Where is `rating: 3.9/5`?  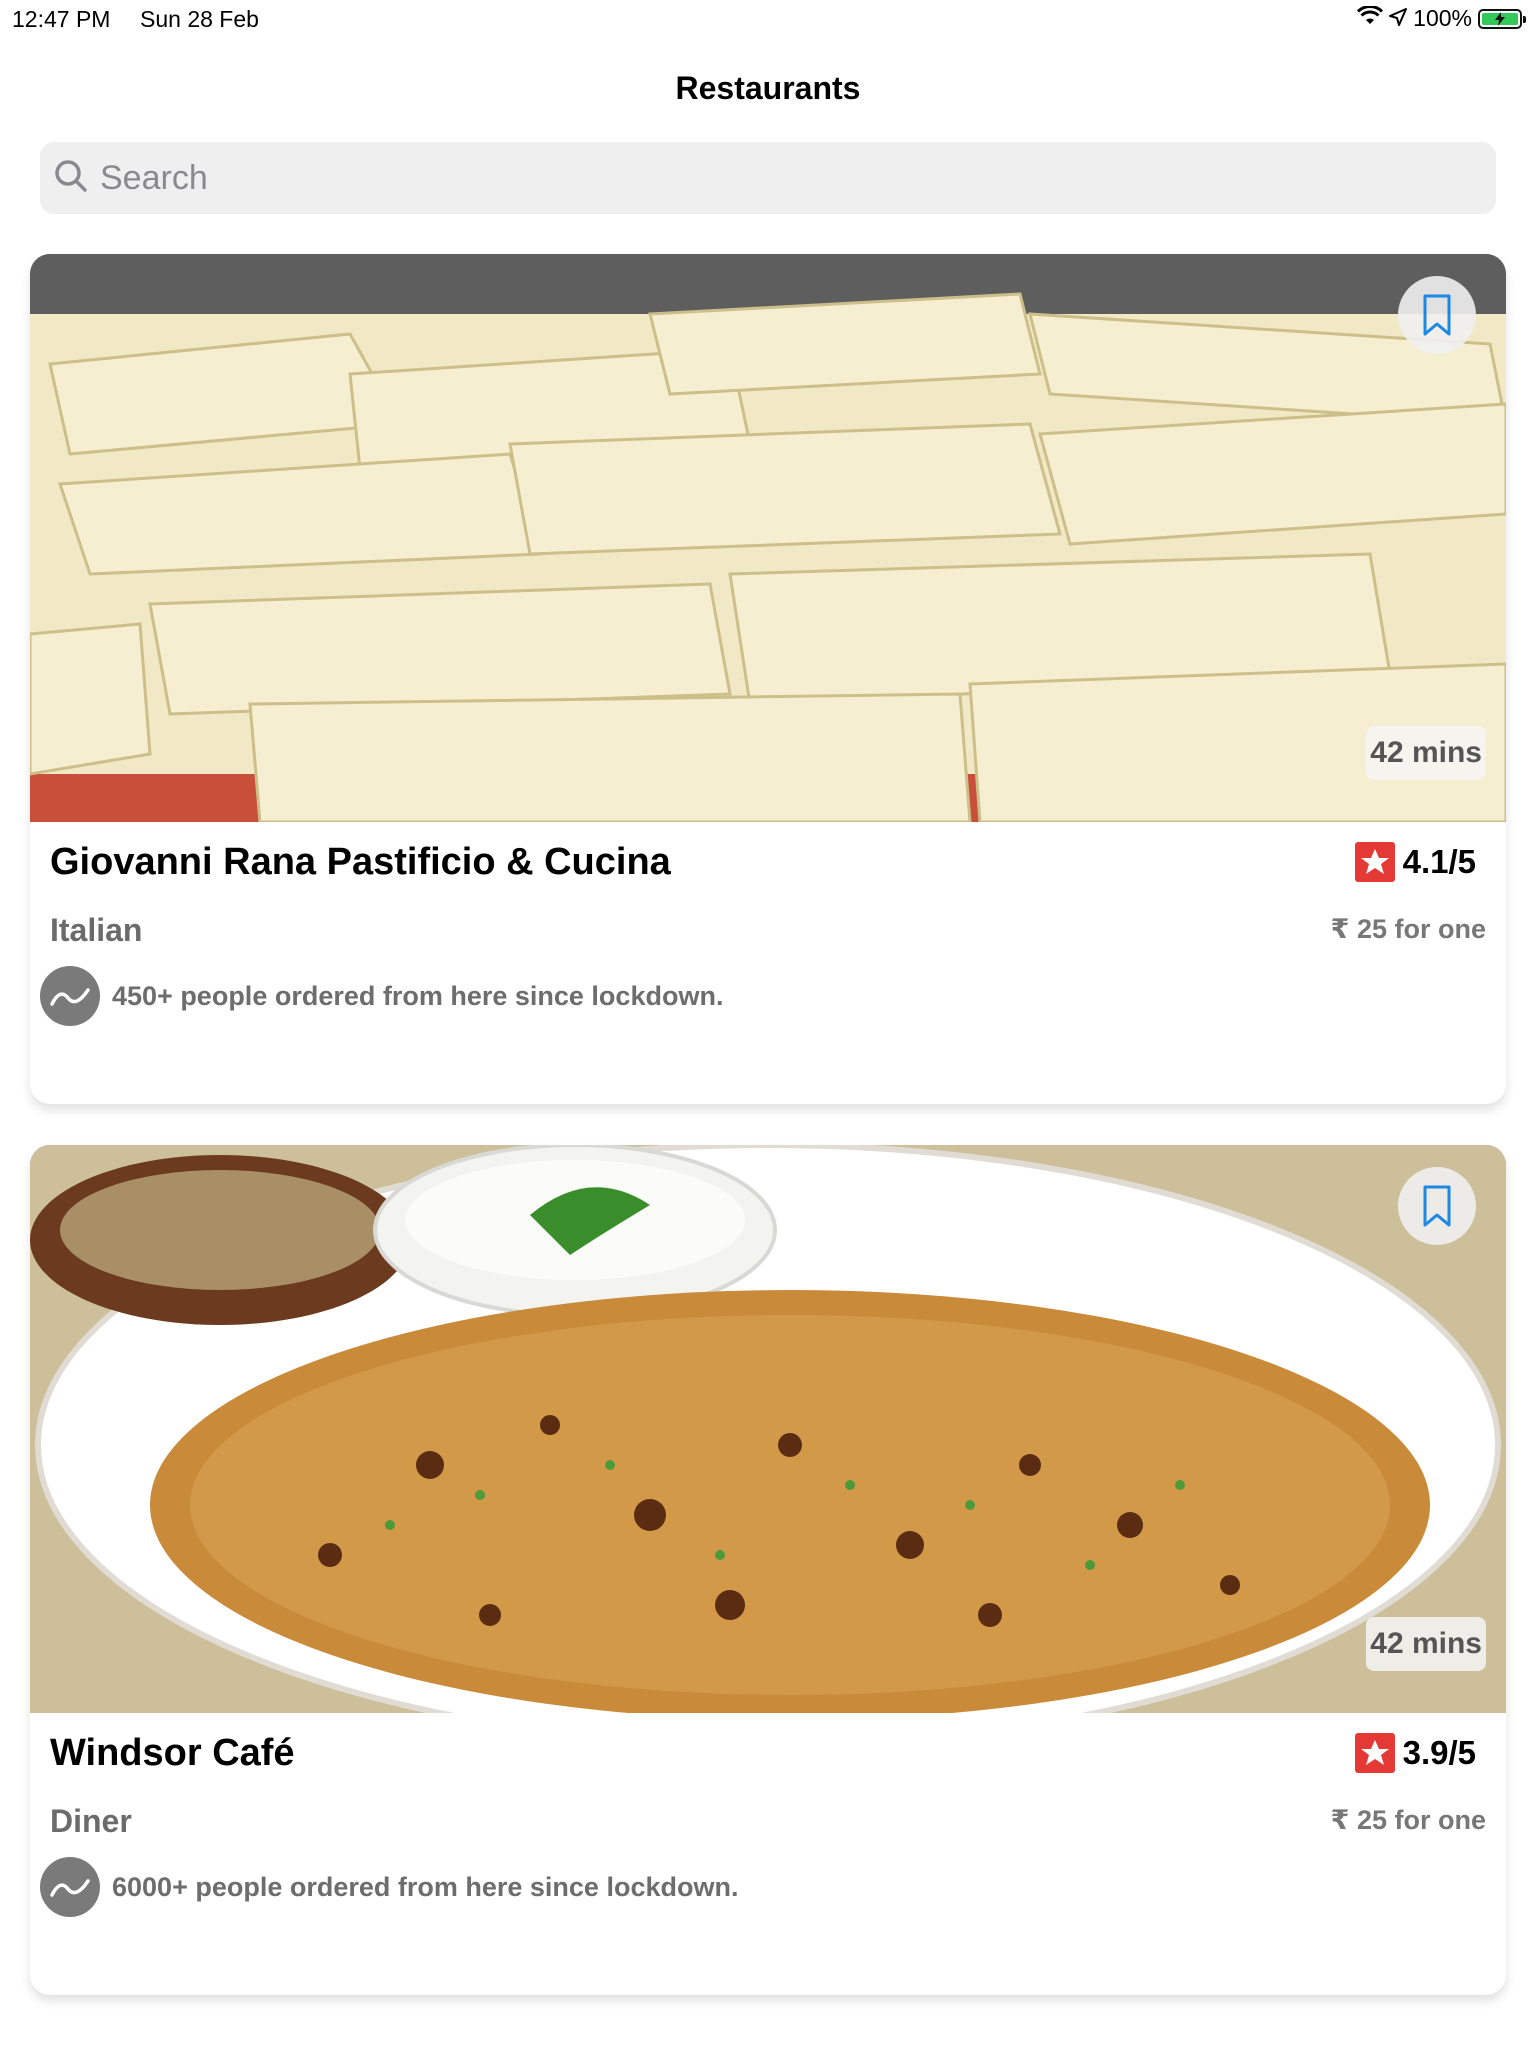 rating: 3.9/5 is located at coordinates (1415, 1753).